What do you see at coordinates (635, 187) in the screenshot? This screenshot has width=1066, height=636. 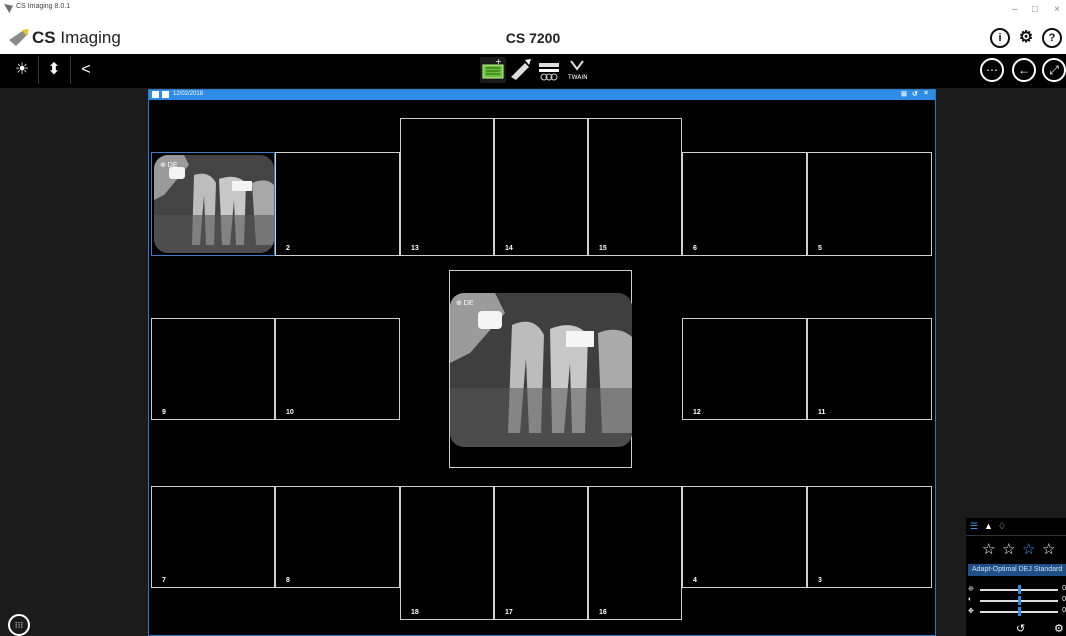 I see `slot-15: 15` at bounding box center [635, 187].